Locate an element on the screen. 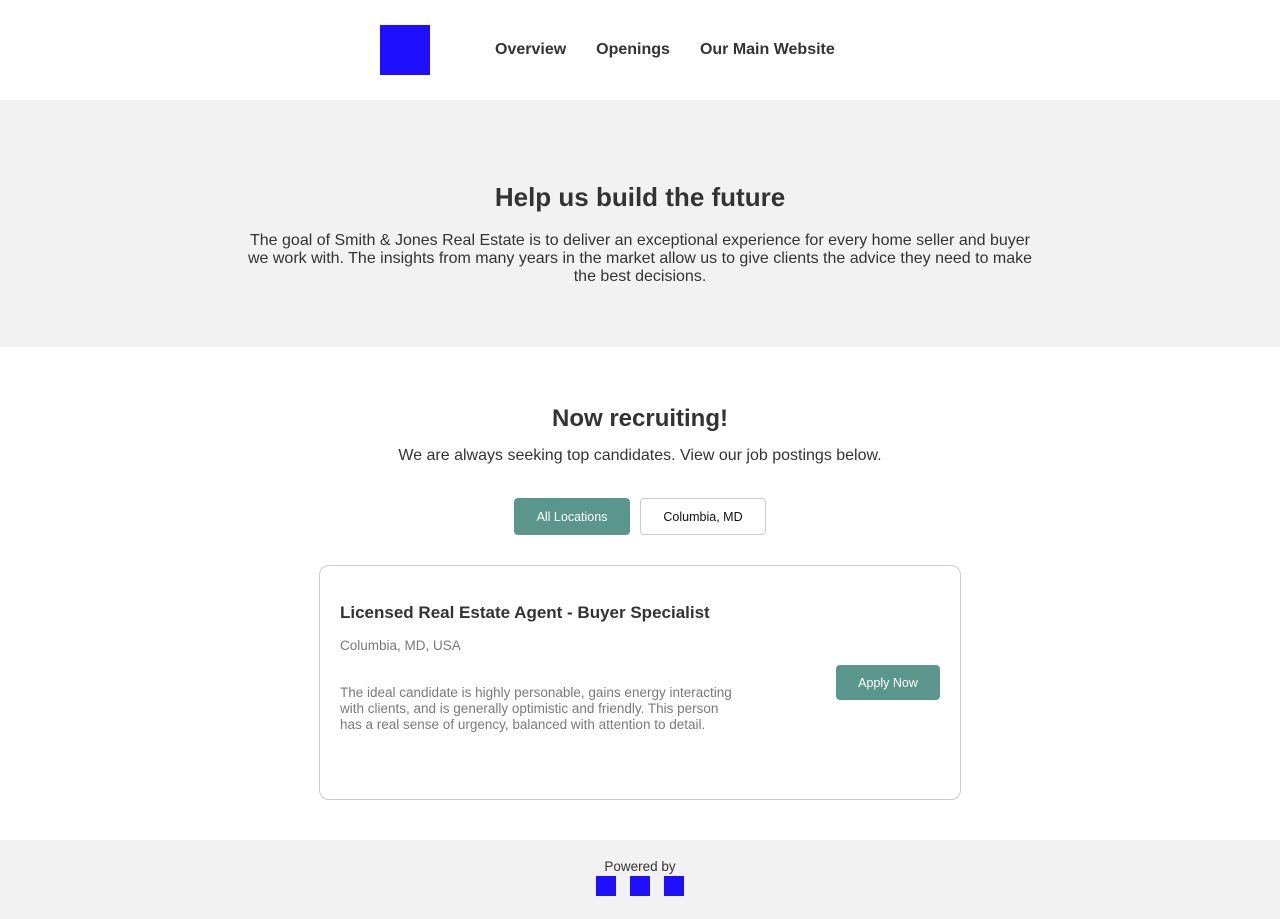  powered-by-logos is located at coordinates (640, 886).